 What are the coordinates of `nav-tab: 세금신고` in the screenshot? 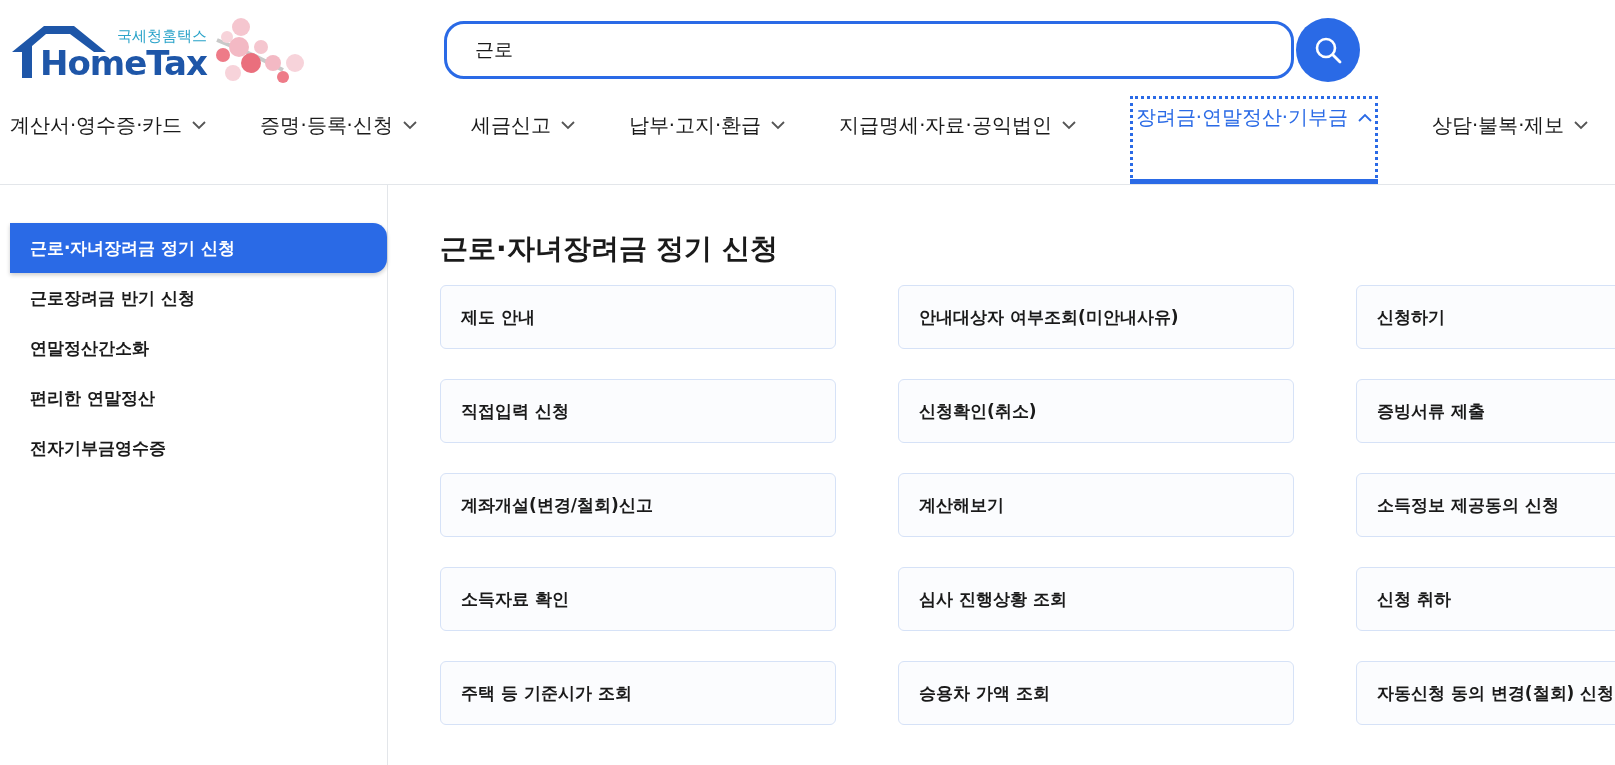 It's located at (522, 142).